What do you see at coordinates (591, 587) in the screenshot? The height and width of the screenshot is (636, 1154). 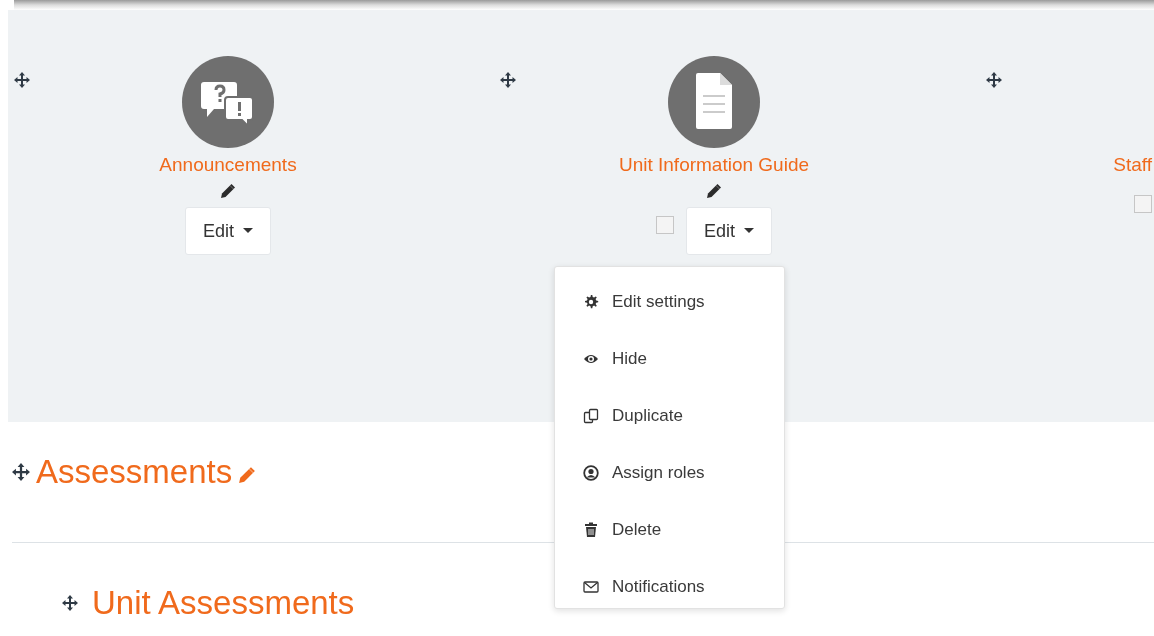 I see `envelope-icon` at bounding box center [591, 587].